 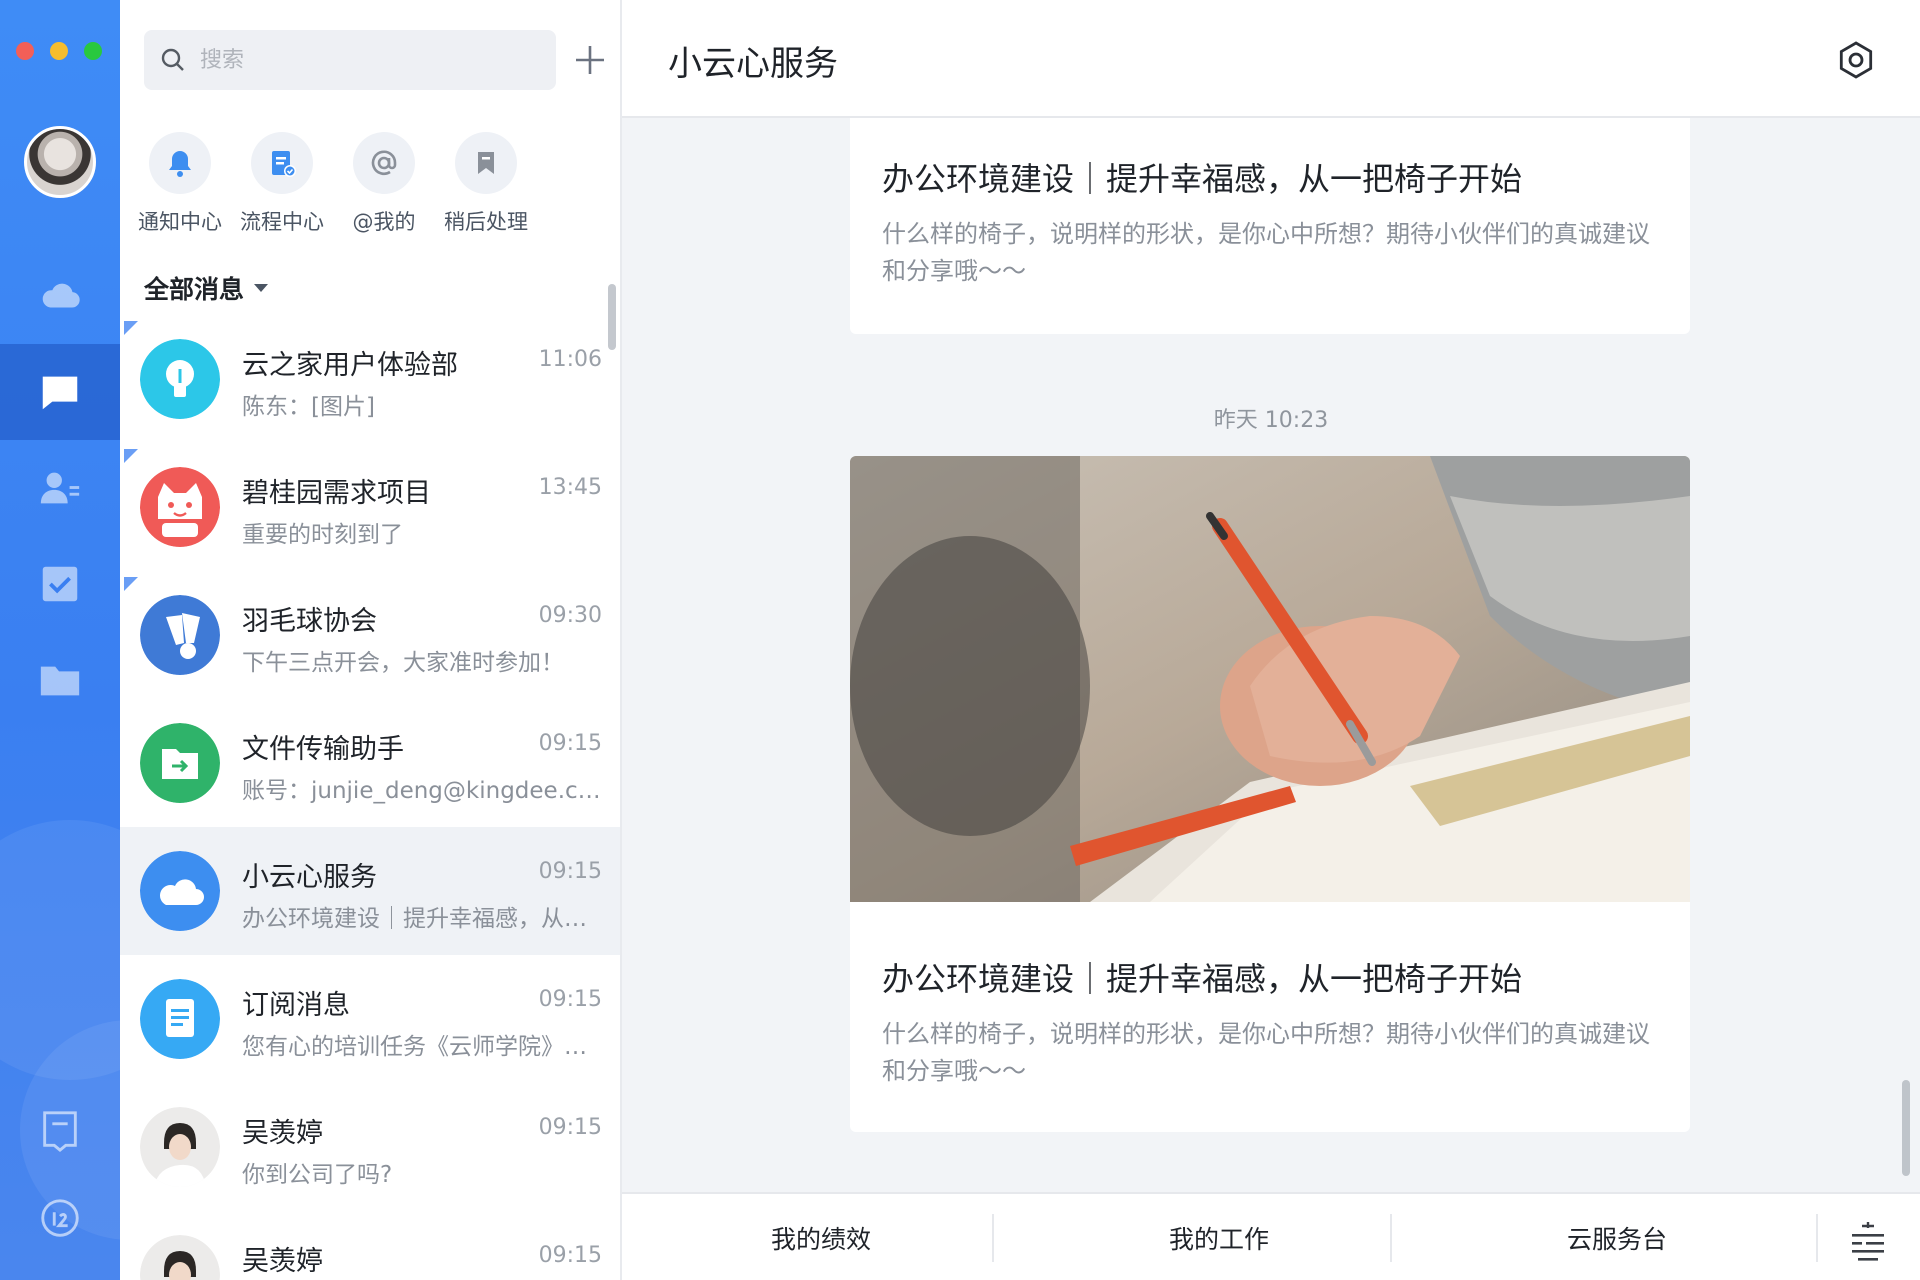 I want to click on window-minimize-button, so click(x=59, y=51).